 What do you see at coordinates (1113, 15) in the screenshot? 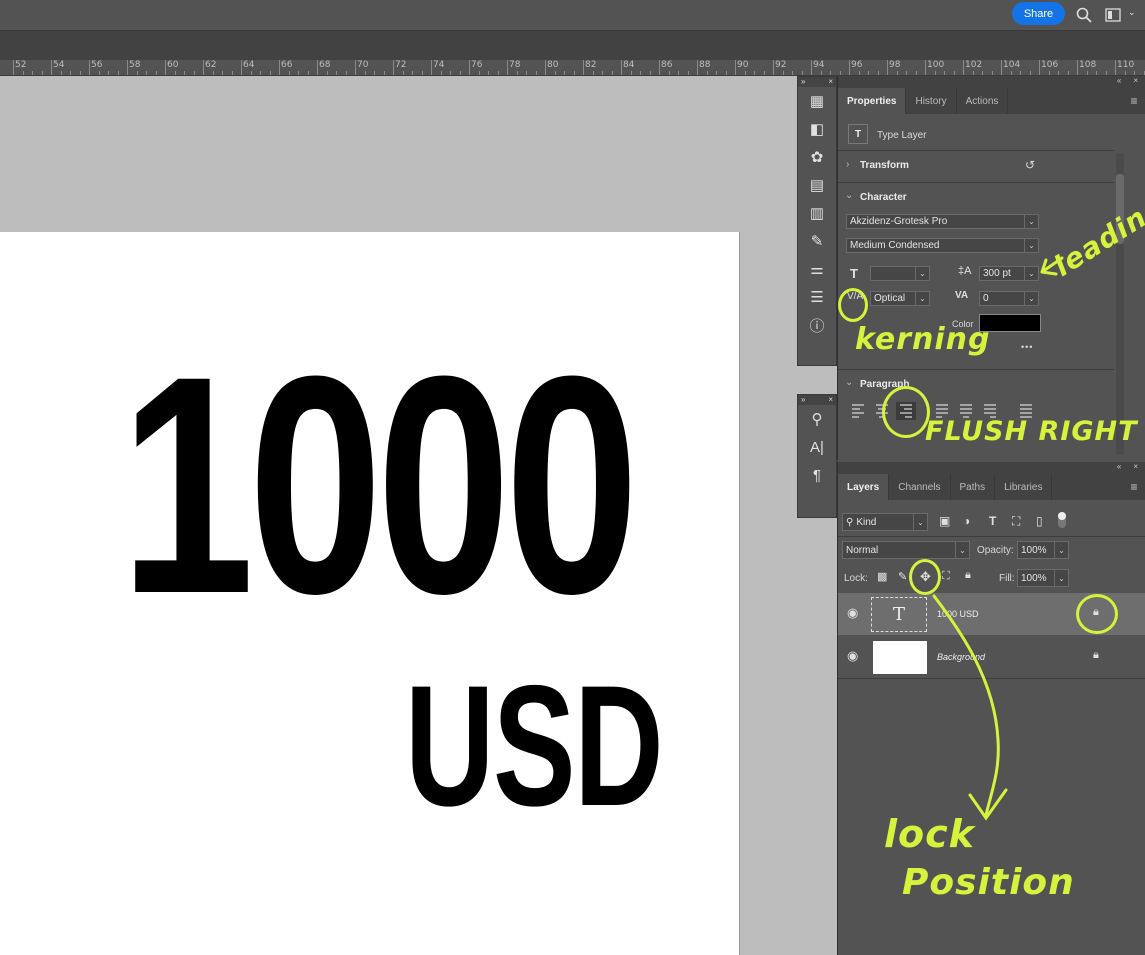
I see `workspace-icon` at bounding box center [1113, 15].